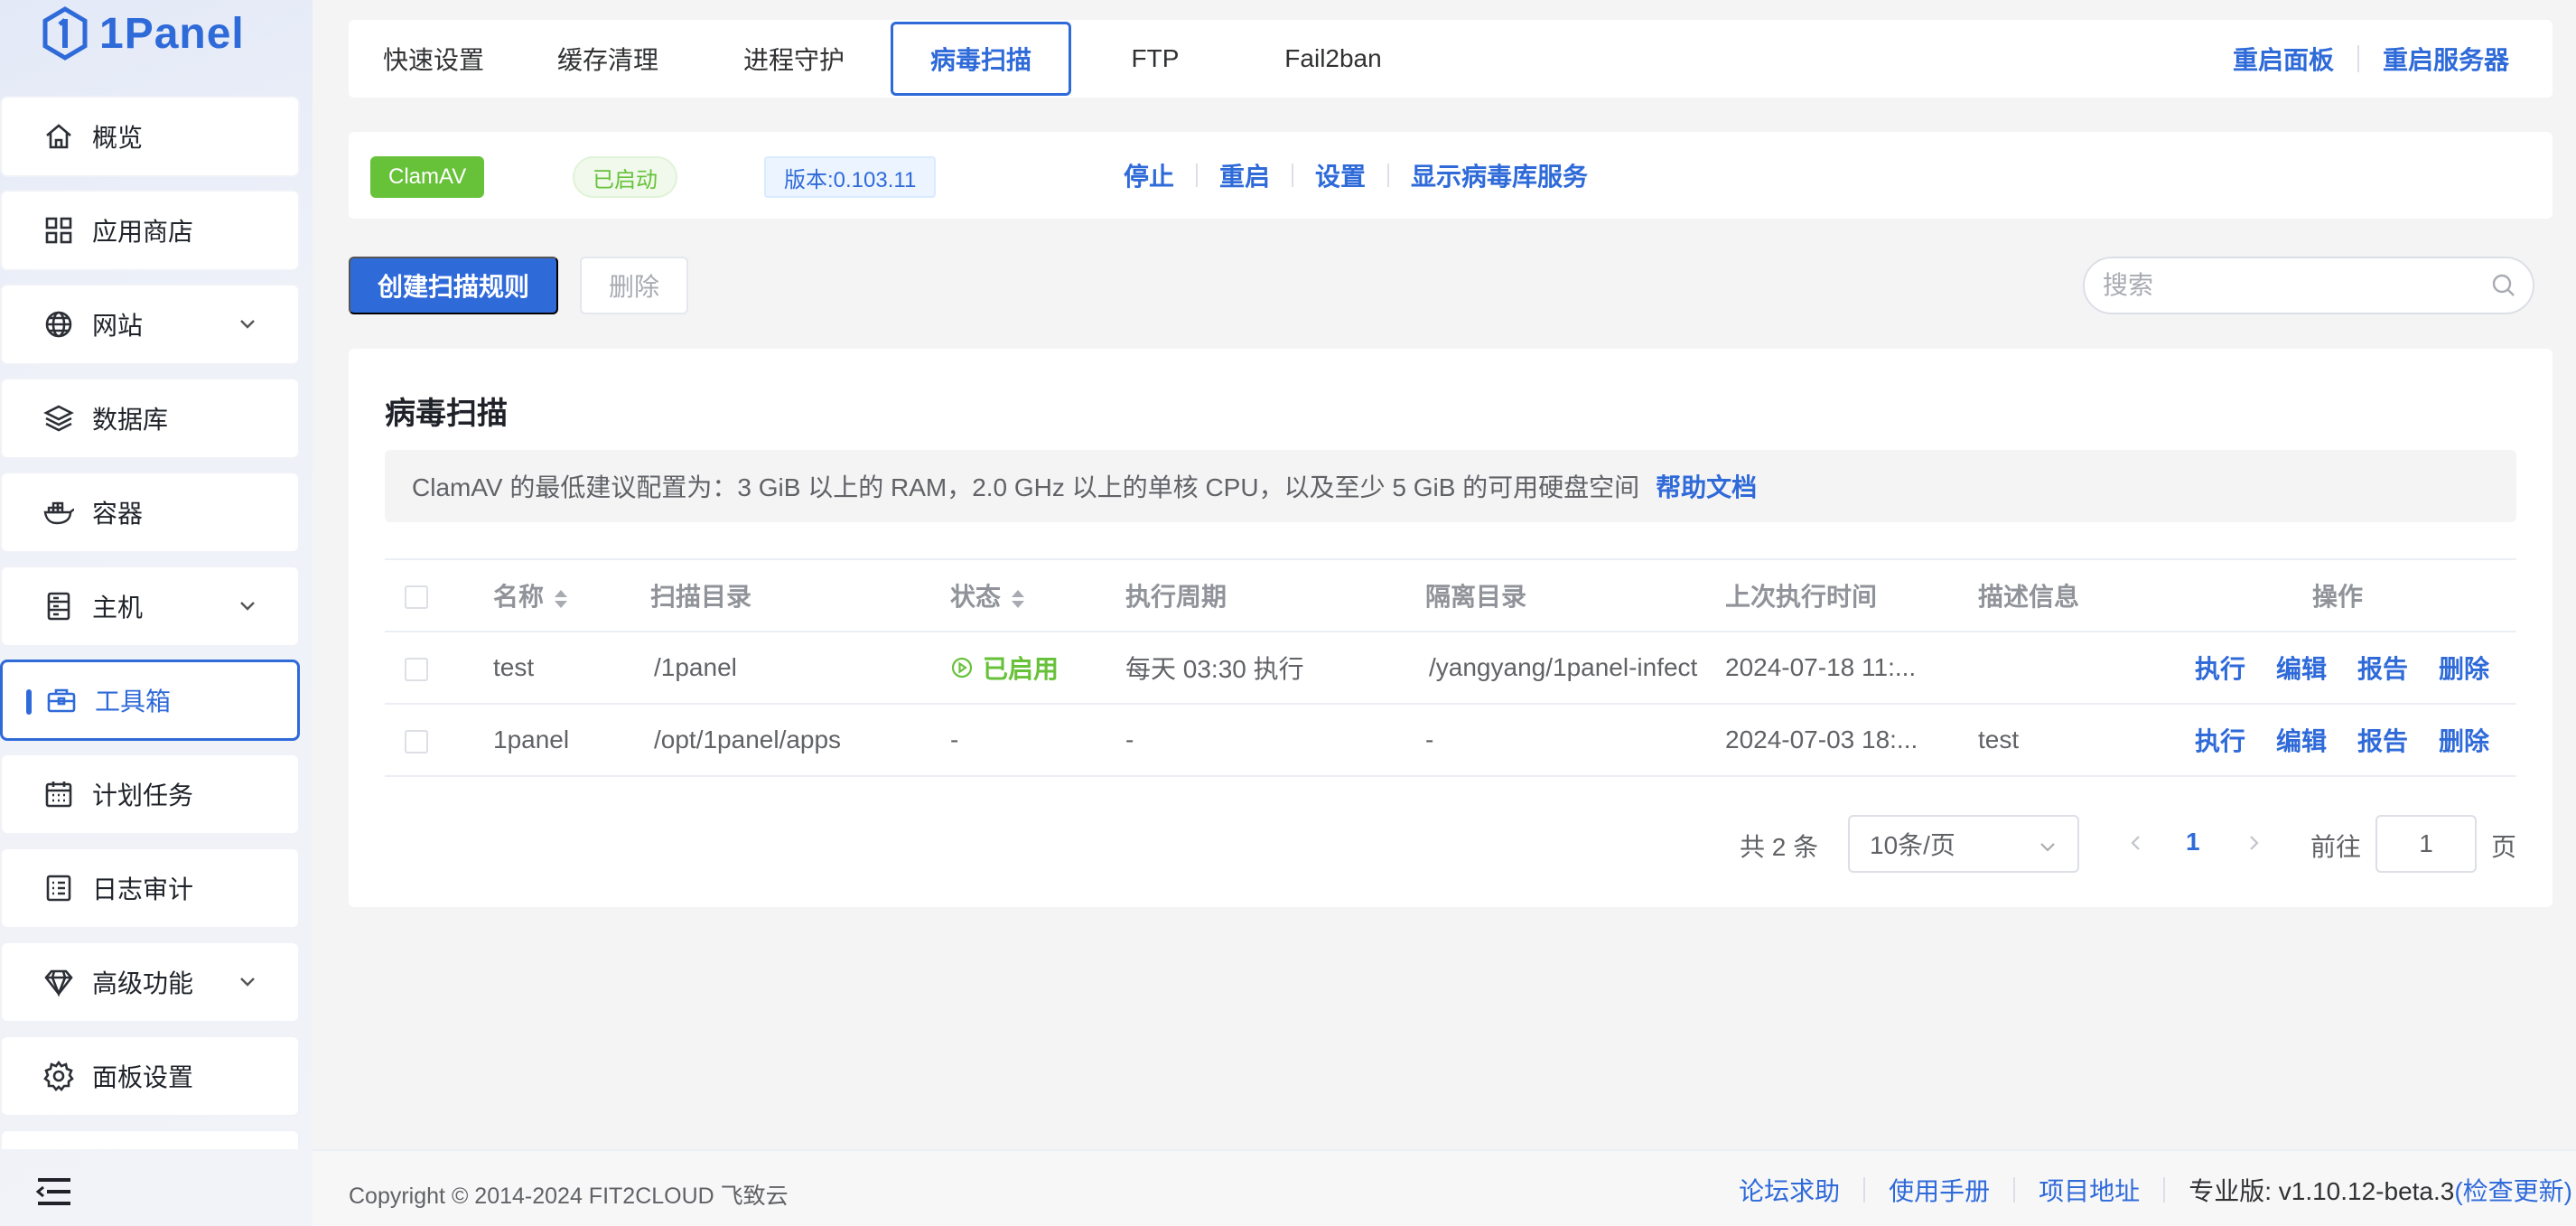  What do you see at coordinates (2283, 59) in the screenshot?
I see `restart-panel-link: 重启面板` at bounding box center [2283, 59].